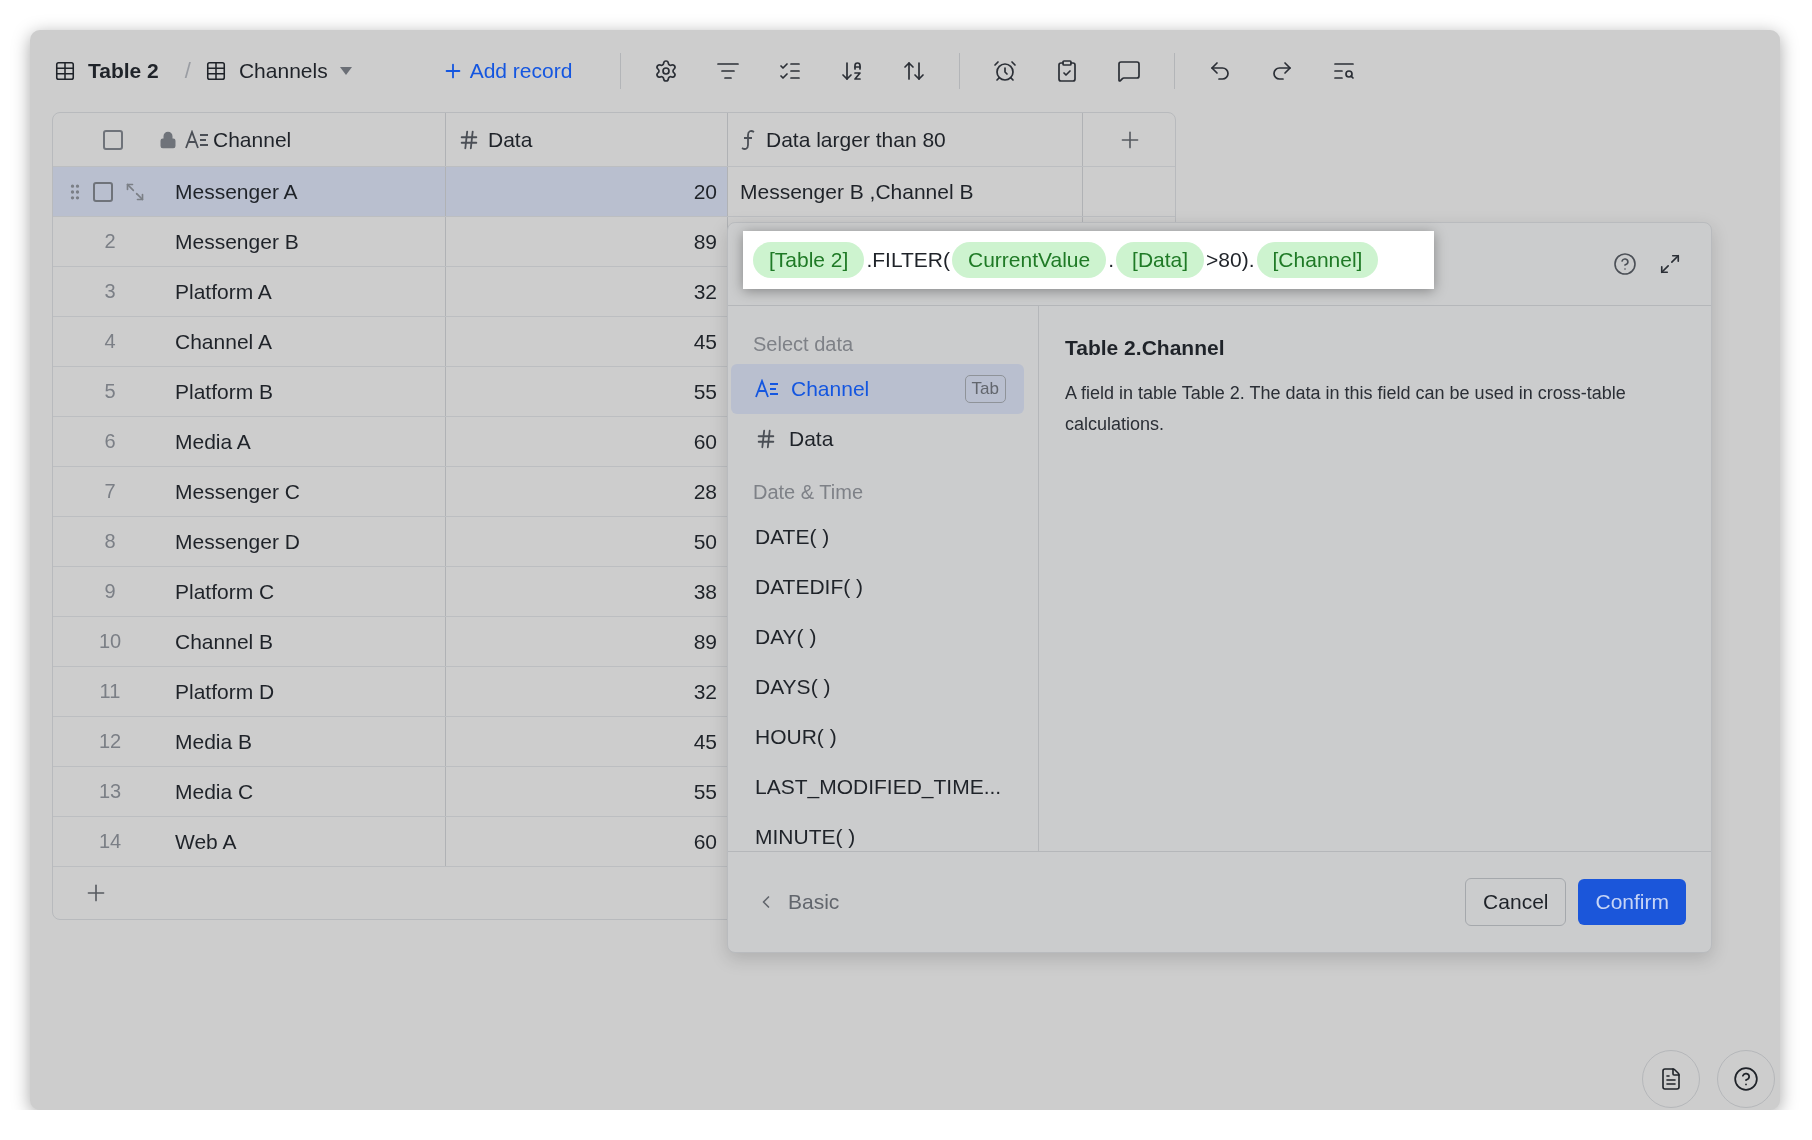 This screenshot has height=1140, width=1812. What do you see at coordinates (110, 641) in the screenshot?
I see `row-number: 10` at bounding box center [110, 641].